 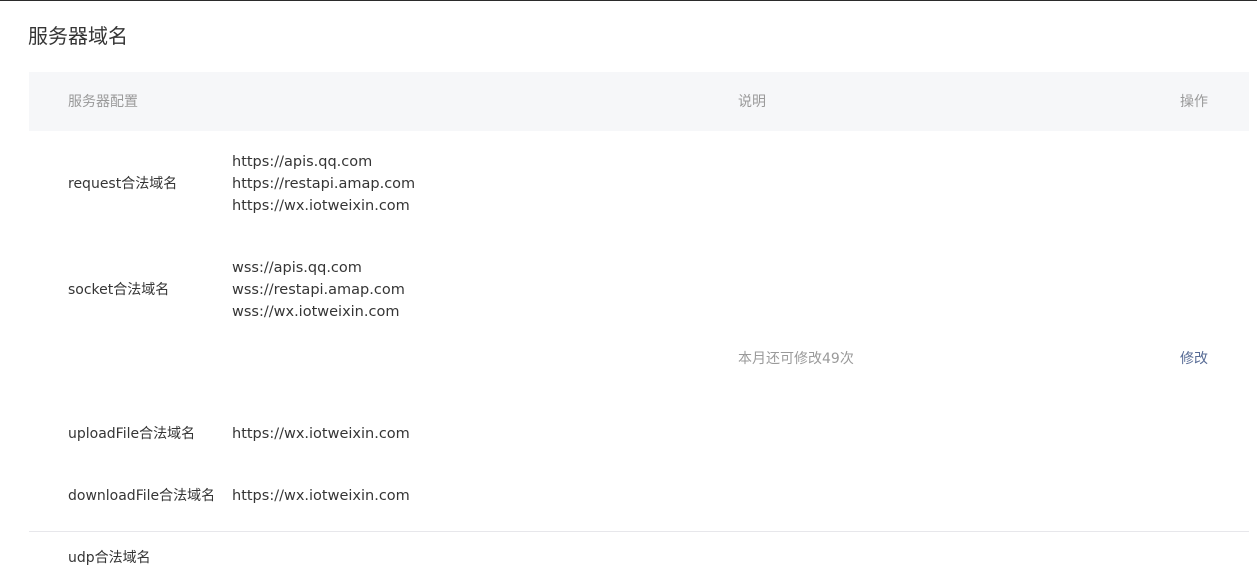 I want to click on header-description: 说明, so click(x=752, y=102).